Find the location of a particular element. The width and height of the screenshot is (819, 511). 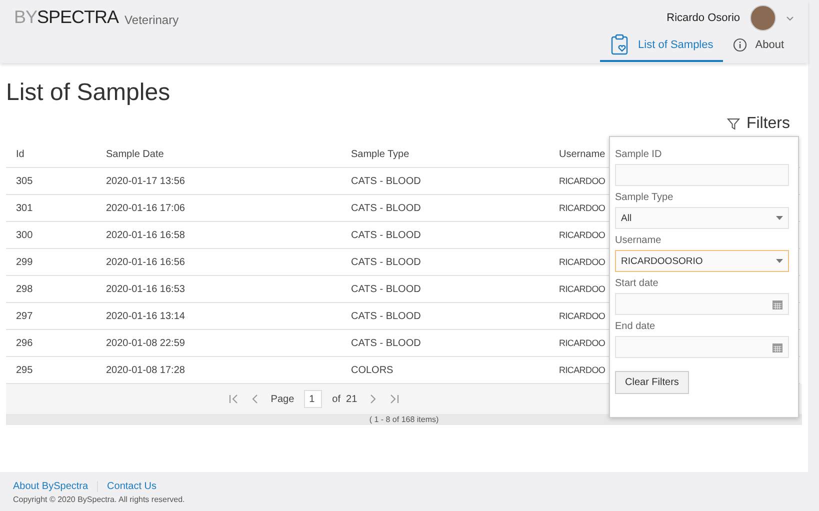

info-icon is located at coordinates (740, 45).